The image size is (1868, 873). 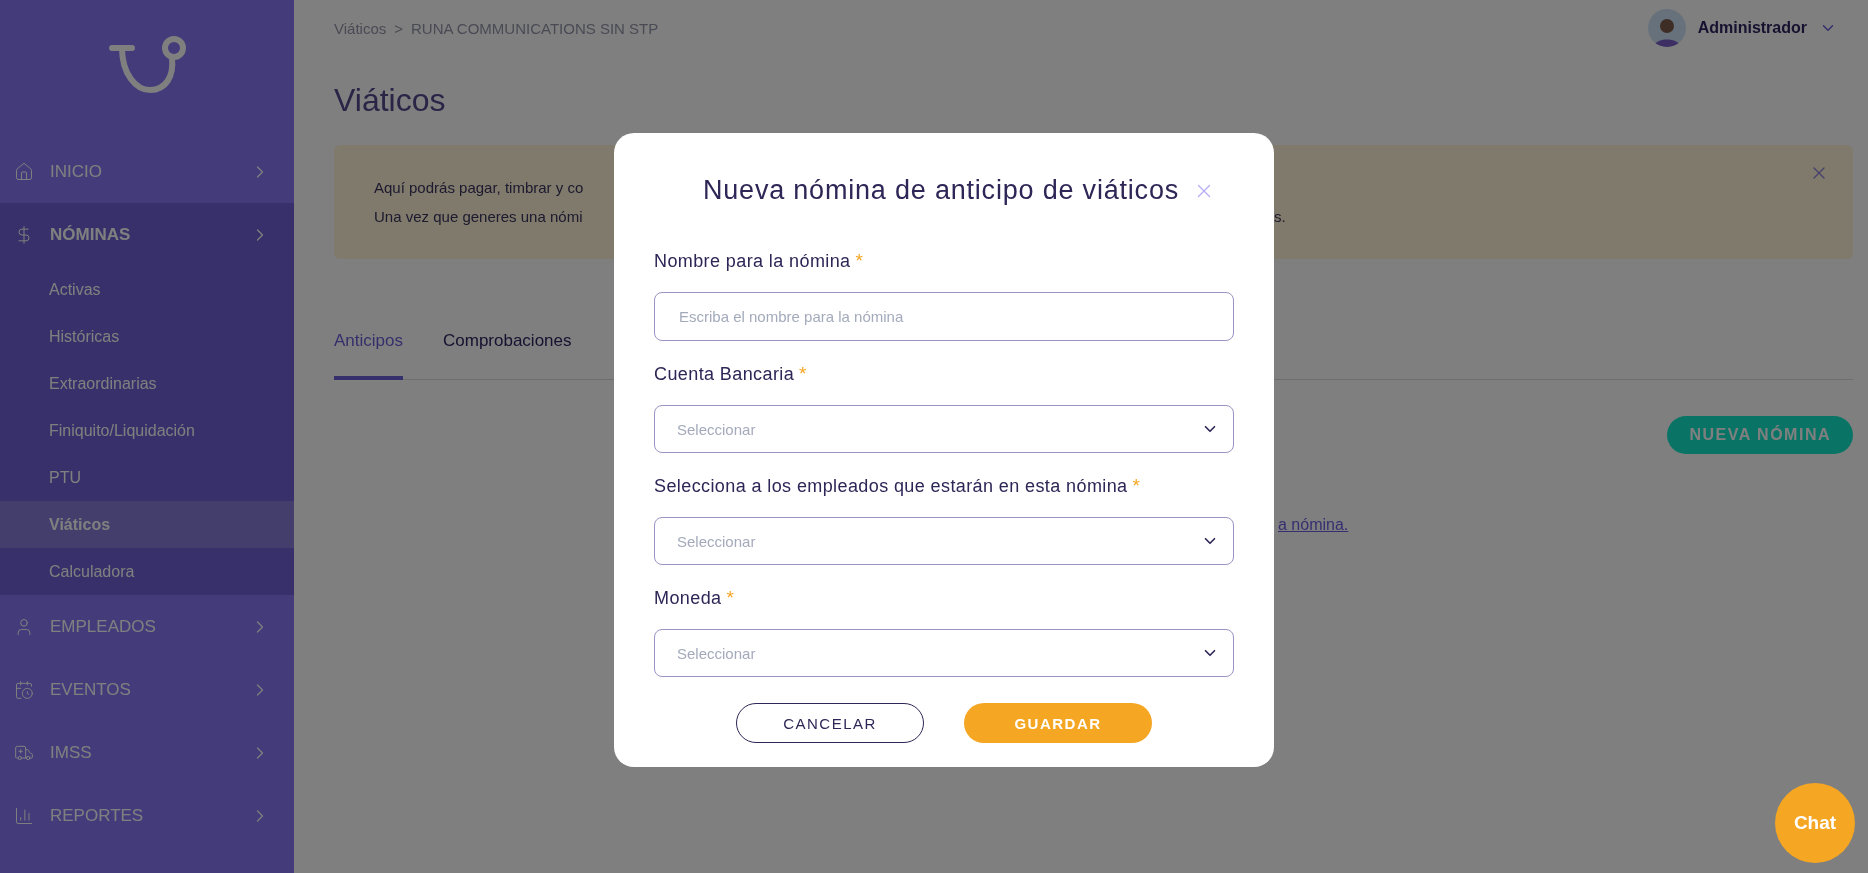 I want to click on user-name: Administrador, so click(x=1752, y=28).